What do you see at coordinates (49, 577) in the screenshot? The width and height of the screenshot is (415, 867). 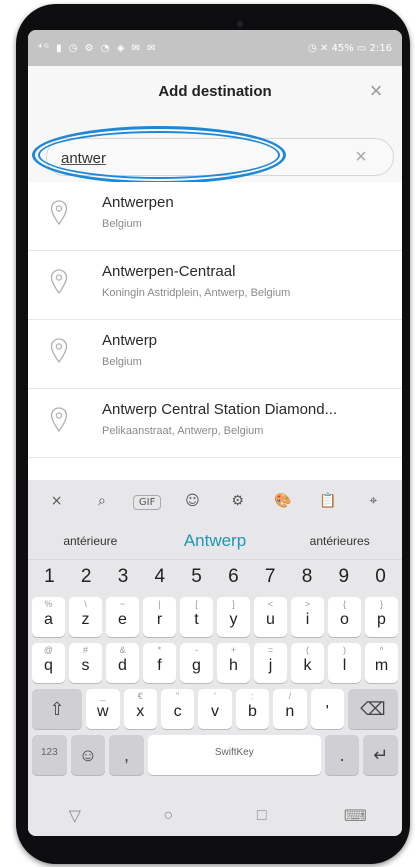 I see `key-1: 1` at bounding box center [49, 577].